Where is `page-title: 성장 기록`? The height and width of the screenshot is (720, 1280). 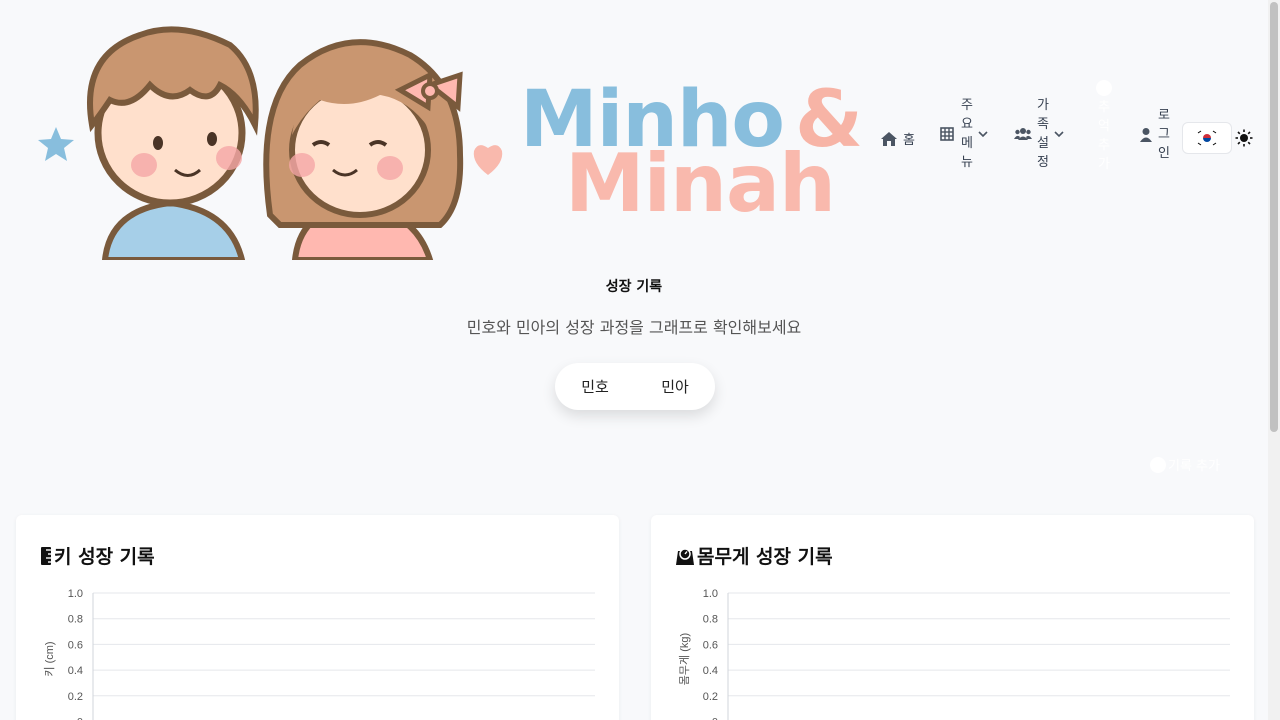 page-title: 성장 기록 is located at coordinates (634, 287).